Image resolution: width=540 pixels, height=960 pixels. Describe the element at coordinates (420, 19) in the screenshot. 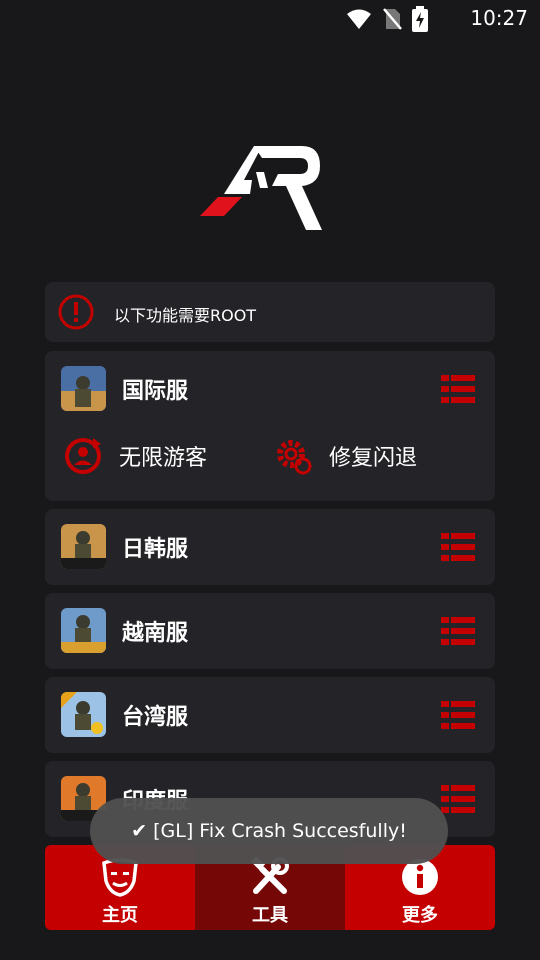

I see `battery-charging-icon` at that location.